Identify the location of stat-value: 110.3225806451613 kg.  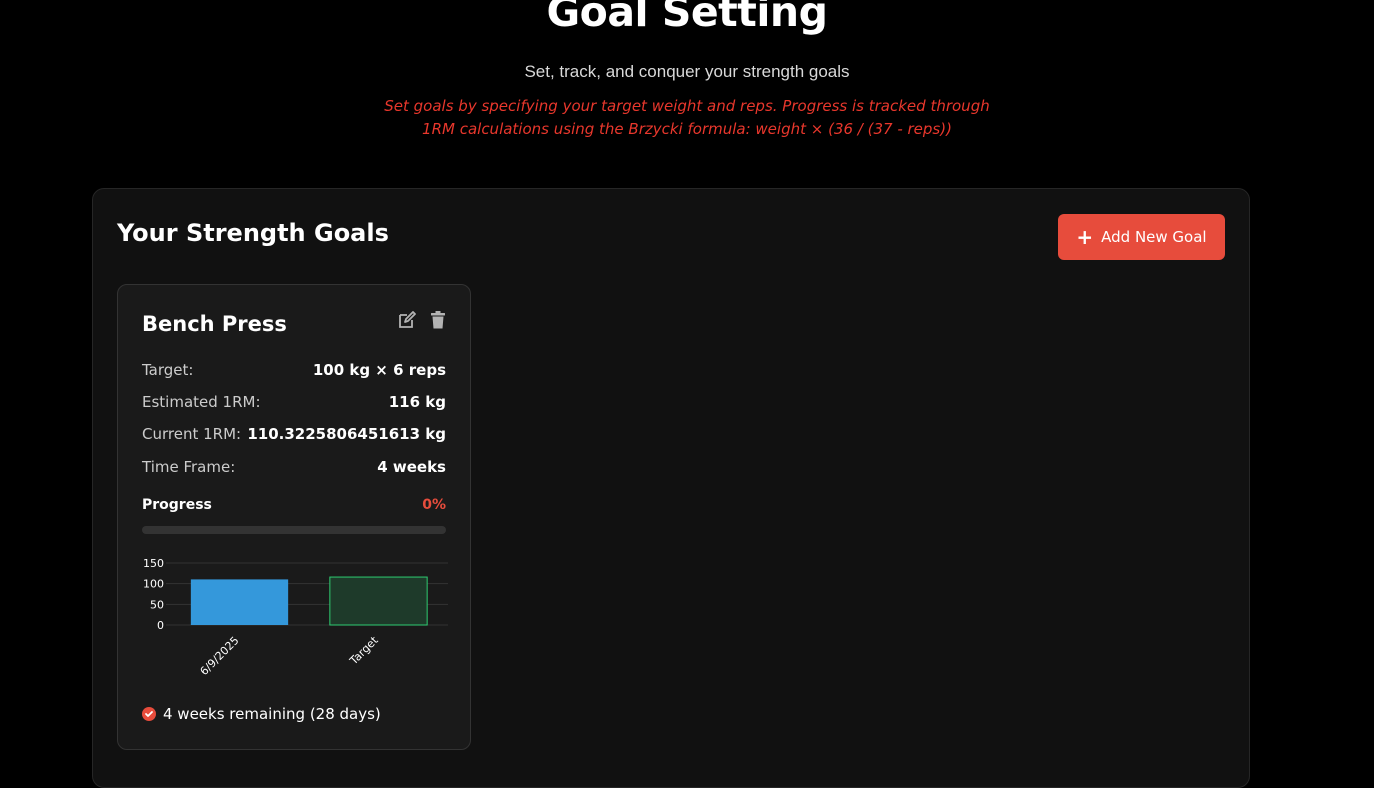
(346, 434).